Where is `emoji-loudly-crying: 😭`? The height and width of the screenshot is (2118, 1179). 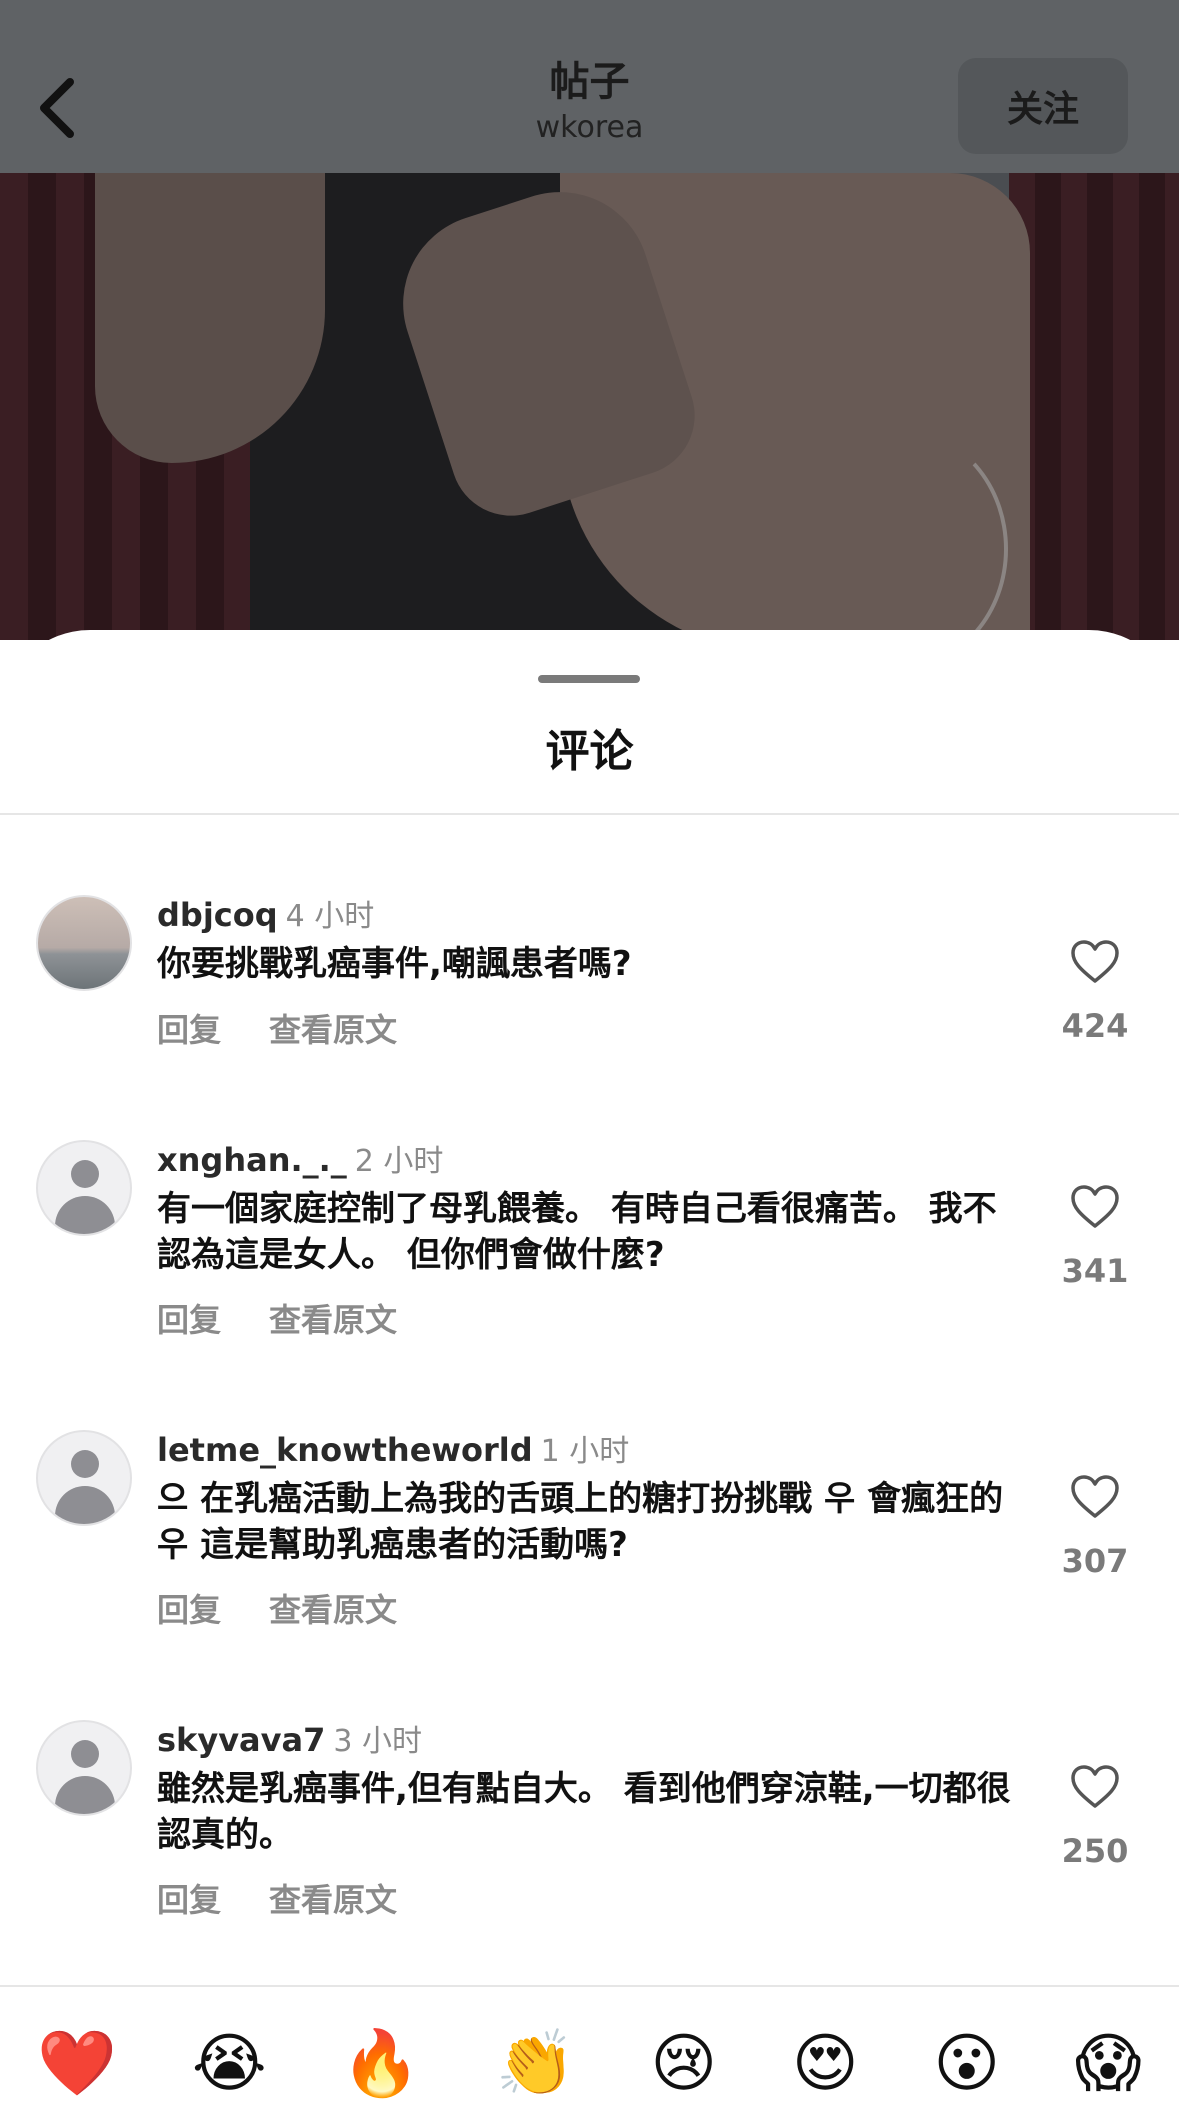 emoji-loudly-crying: 😭 is located at coordinates (229, 2064).